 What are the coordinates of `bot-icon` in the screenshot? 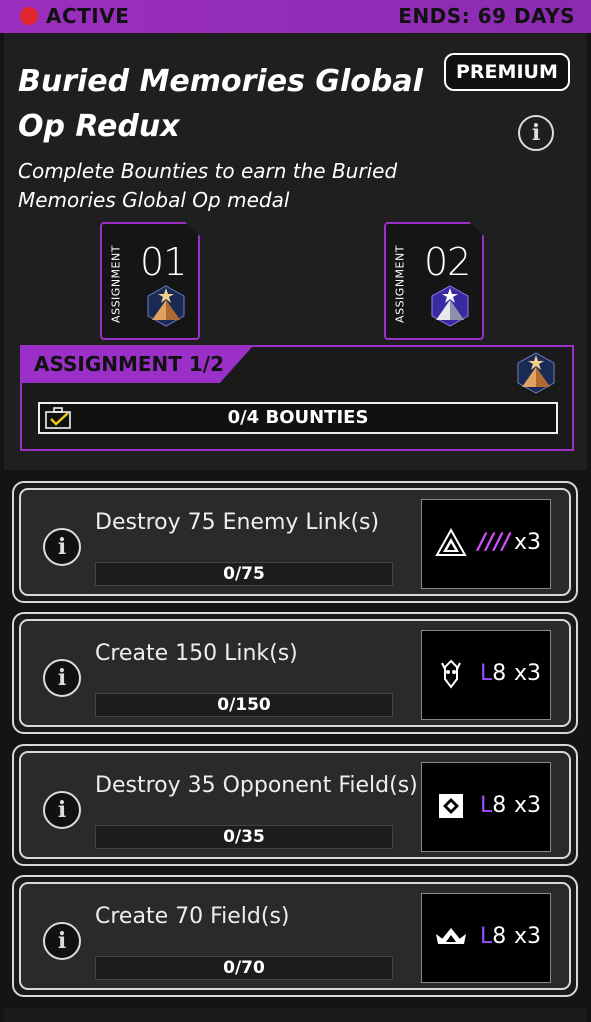 It's located at (451, 674).